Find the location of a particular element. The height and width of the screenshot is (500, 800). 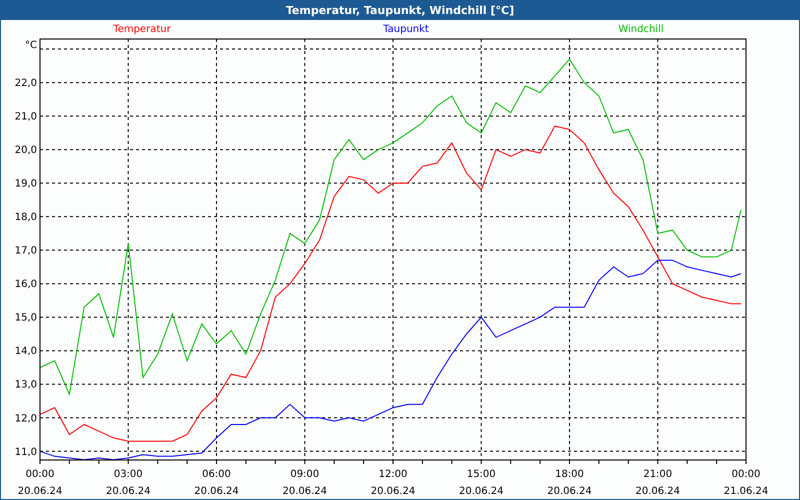

y-tick-label: 17,0 is located at coordinates (25, 251).